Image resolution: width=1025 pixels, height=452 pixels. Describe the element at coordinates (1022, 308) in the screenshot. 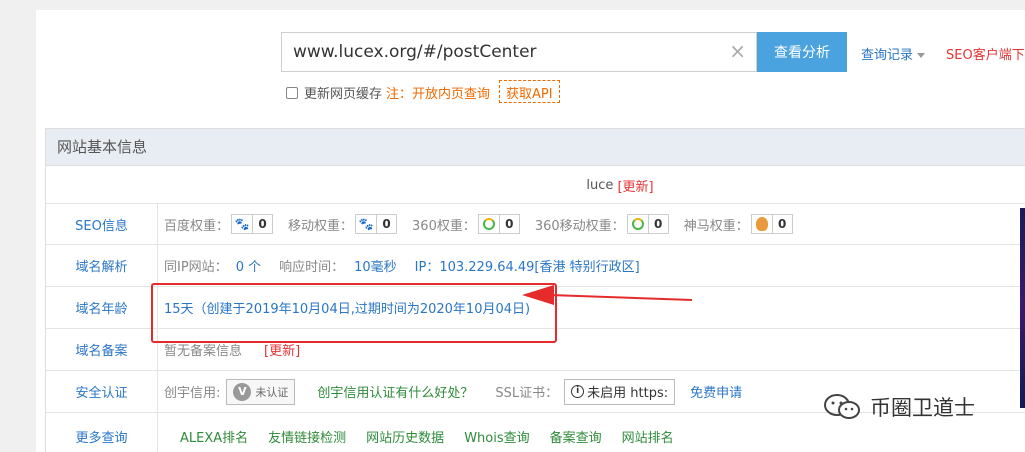

I see `side-banner-image` at that location.